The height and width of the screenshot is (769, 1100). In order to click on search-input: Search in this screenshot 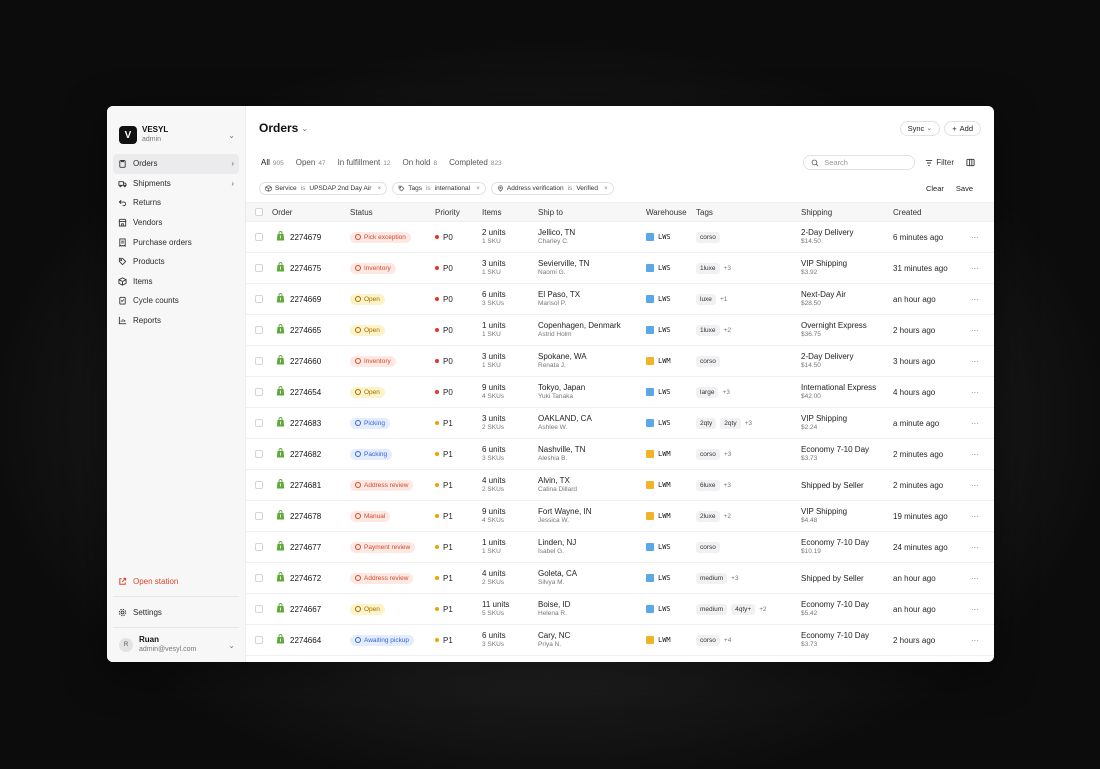, I will do `click(859, 162)`.